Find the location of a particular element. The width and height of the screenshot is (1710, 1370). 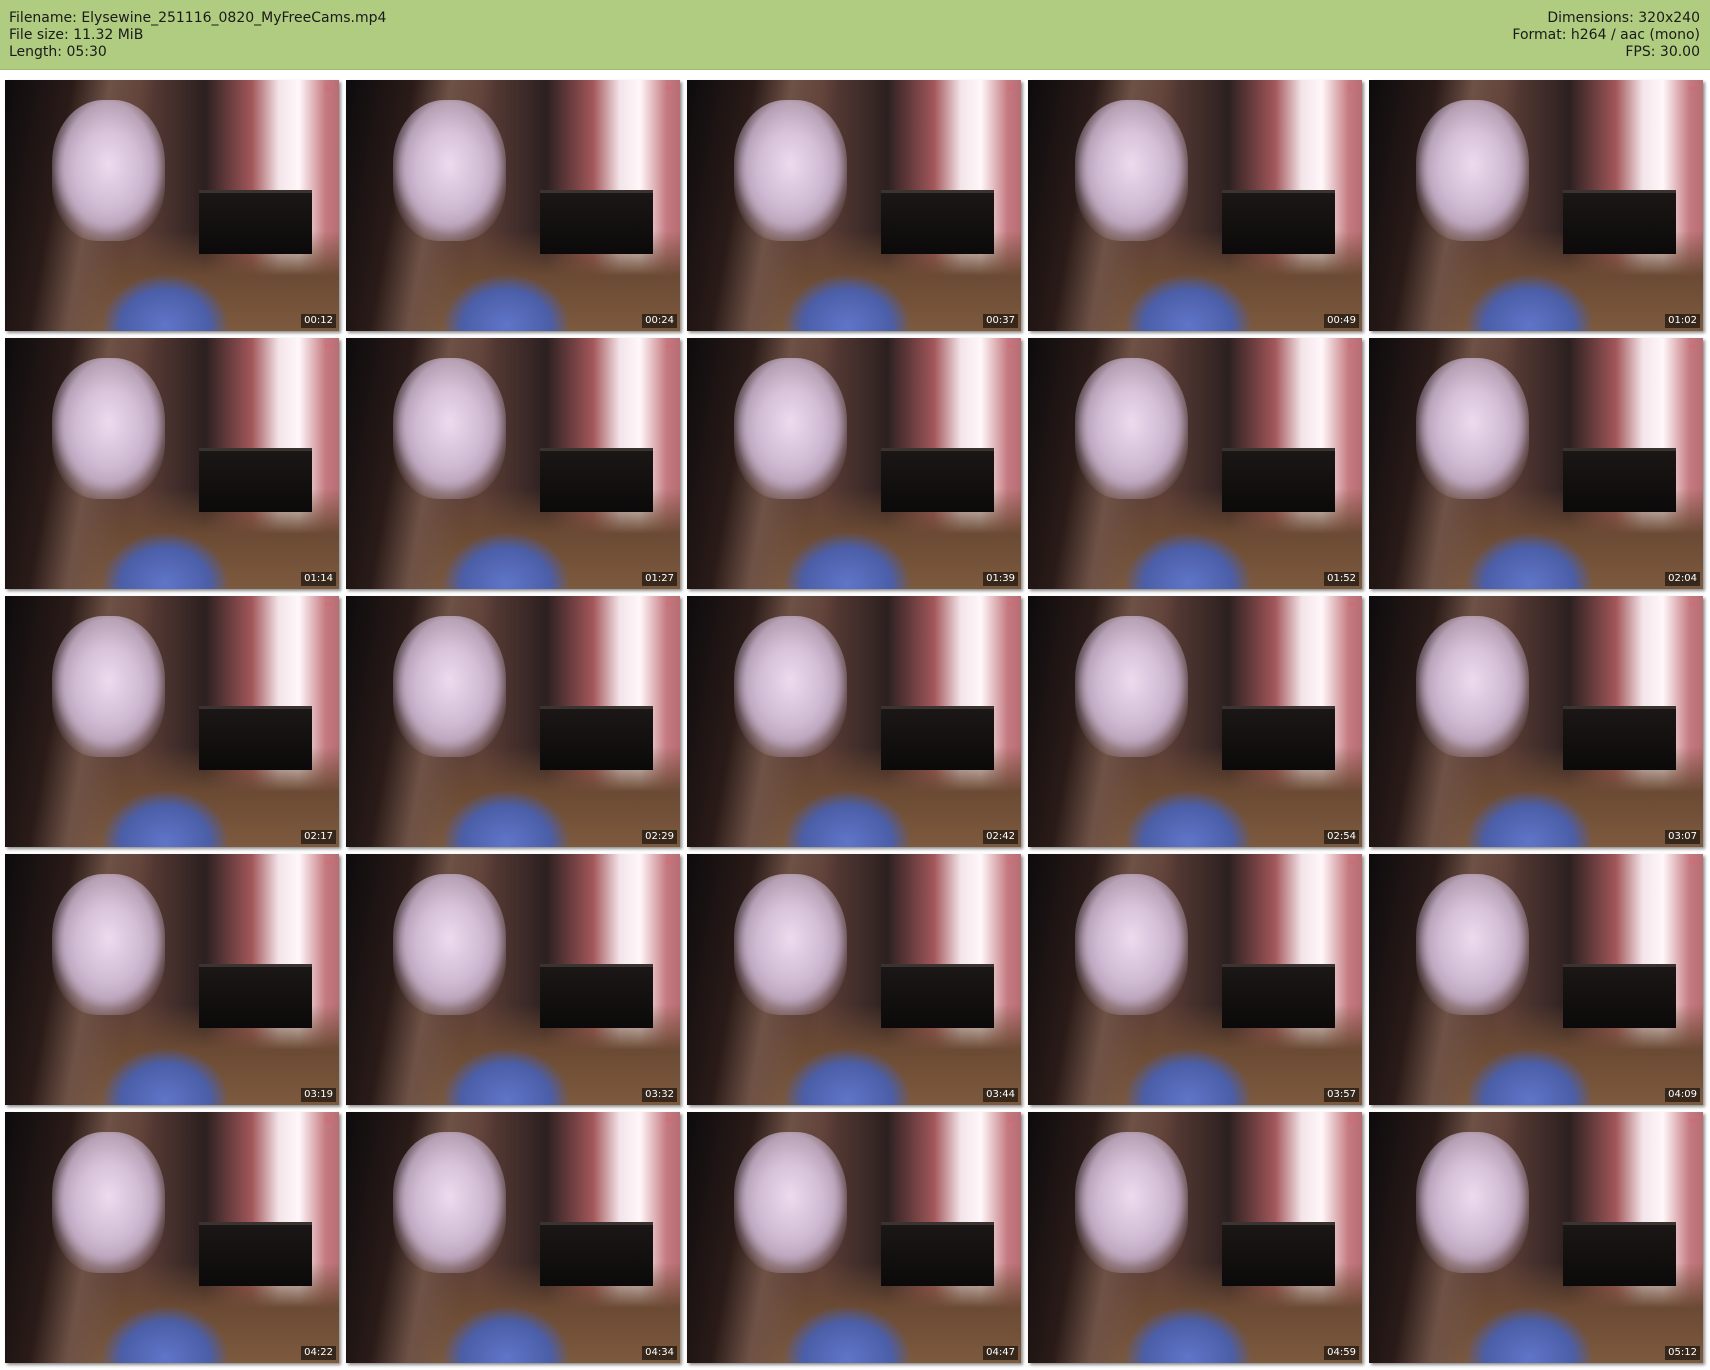

video-frame-thumbnail: ✂ 04:09 is located at coordinates (1536, 979).